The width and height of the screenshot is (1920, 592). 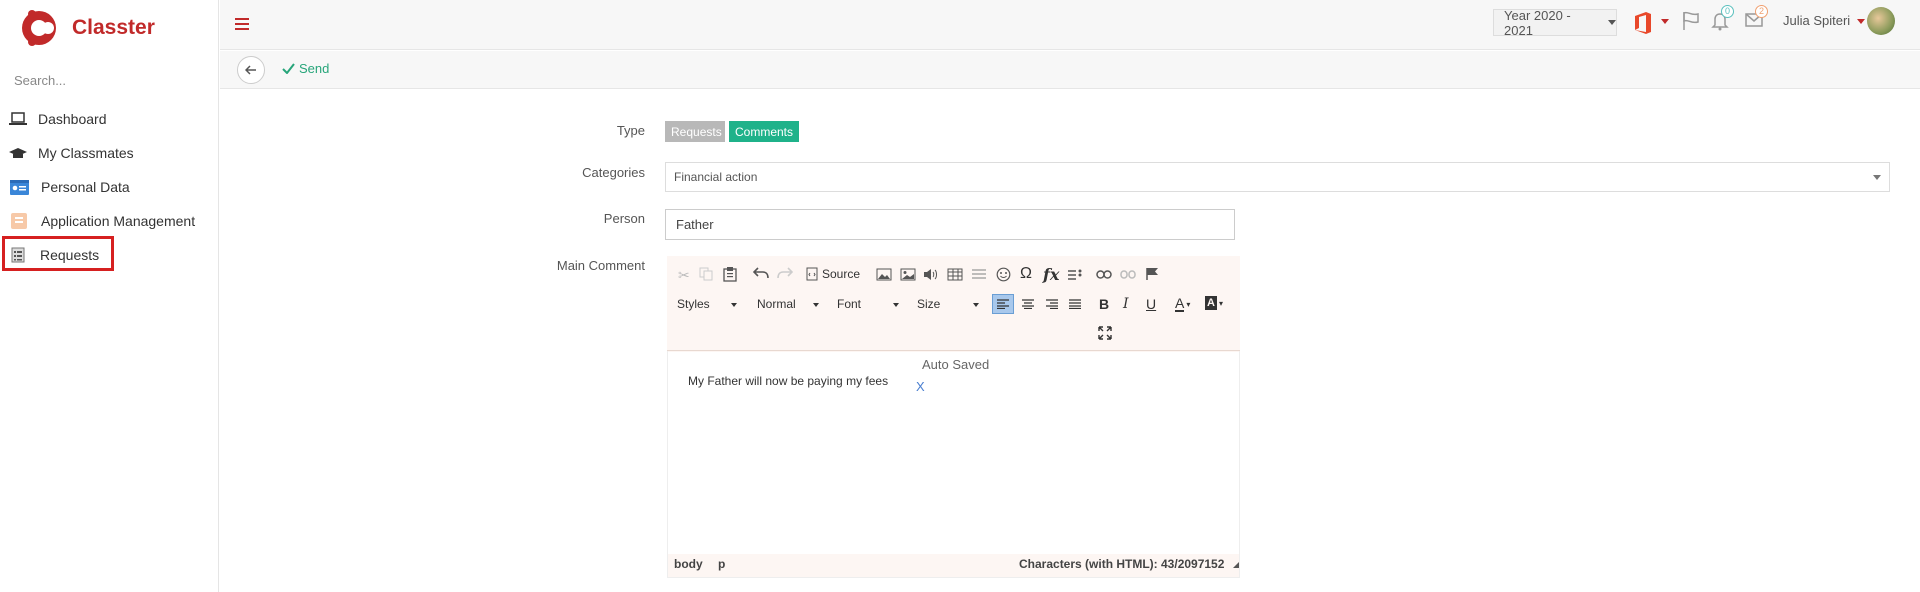 I want to click on person-field: Father, so click(x=950, y=224).